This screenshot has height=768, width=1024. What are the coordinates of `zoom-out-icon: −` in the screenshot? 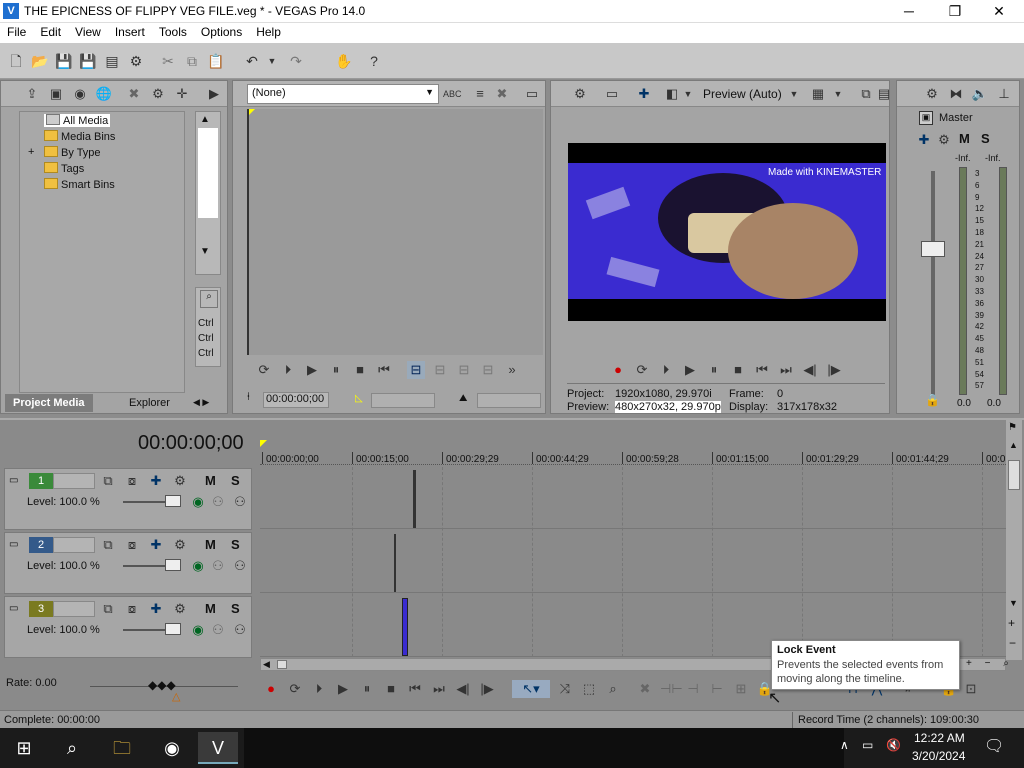 It's located at (1012, 643).